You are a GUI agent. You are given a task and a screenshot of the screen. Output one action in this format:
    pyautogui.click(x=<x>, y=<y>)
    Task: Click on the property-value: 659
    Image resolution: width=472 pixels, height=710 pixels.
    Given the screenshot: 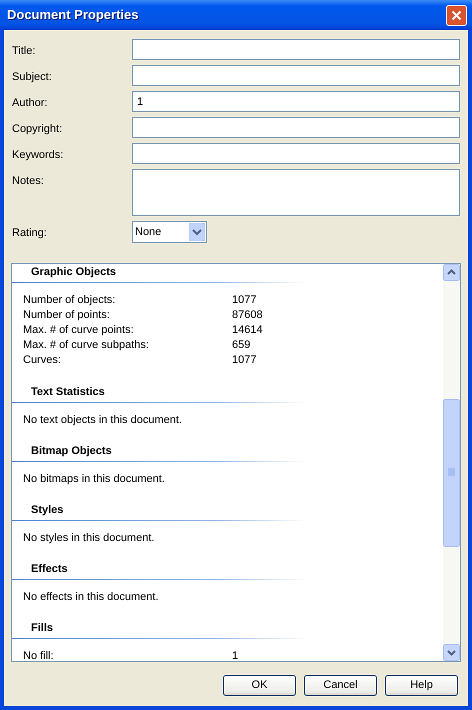 What is the action you would take?
    pyautogui.click(x=241, y=345)
    